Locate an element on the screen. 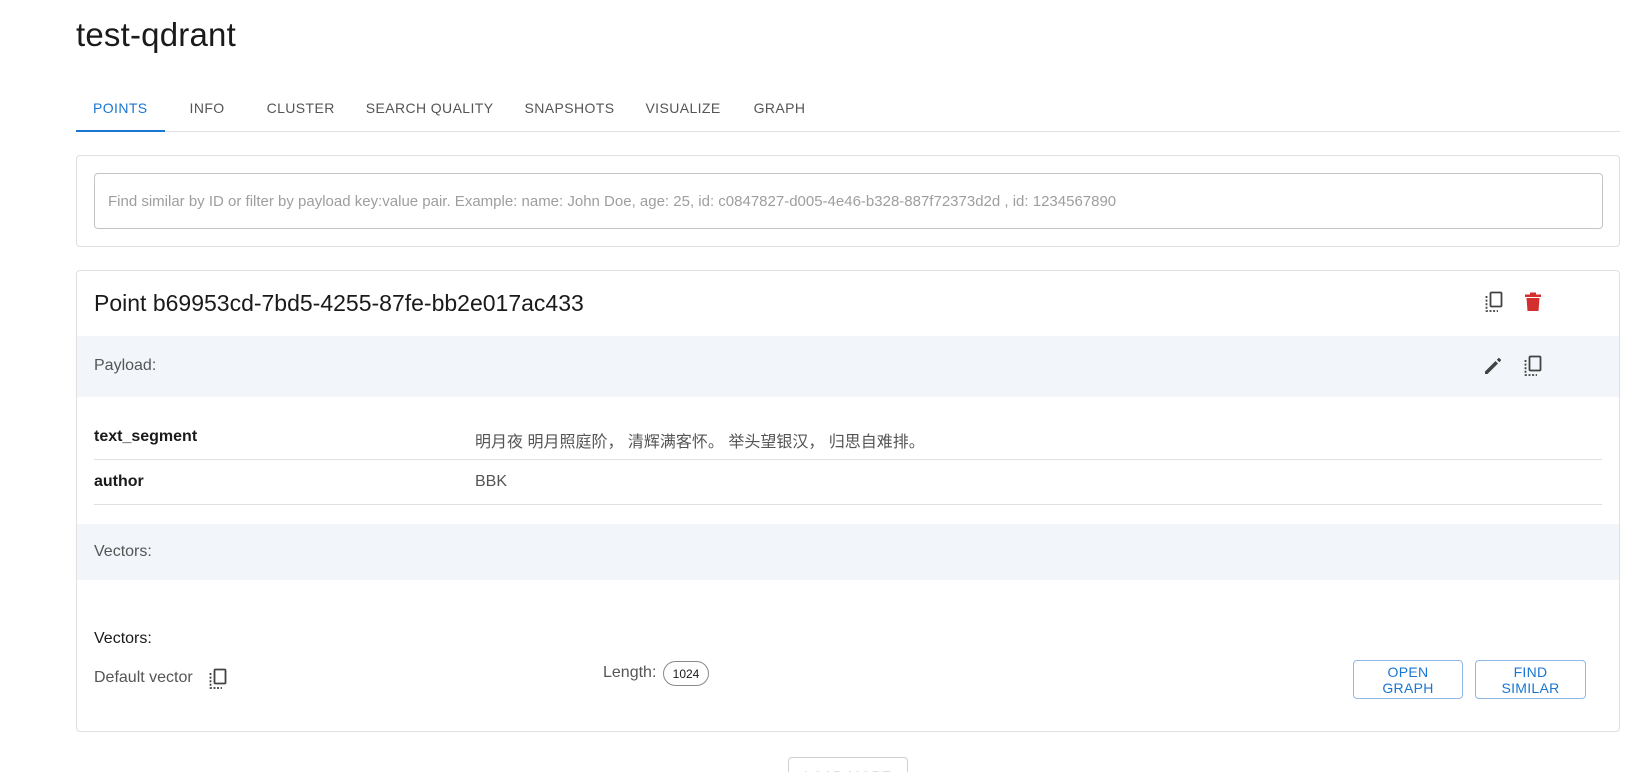  edit-icon is located at coordinates (1493, 366).